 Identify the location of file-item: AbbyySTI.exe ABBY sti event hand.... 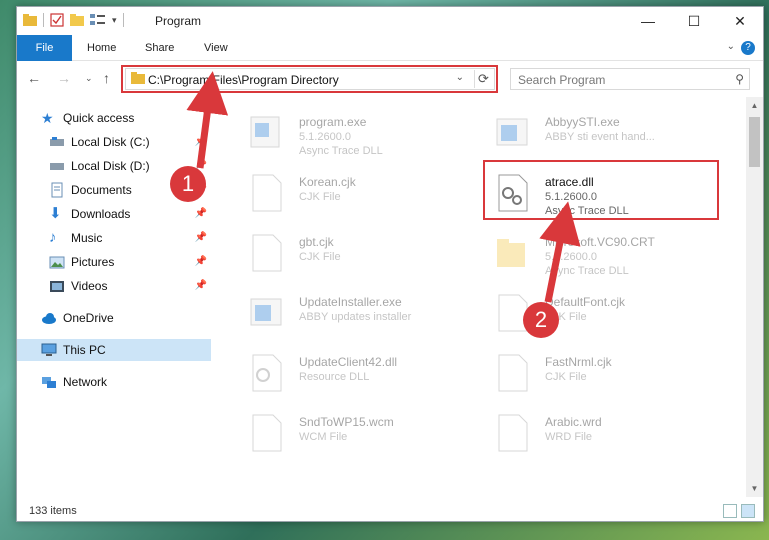
(607, 133).